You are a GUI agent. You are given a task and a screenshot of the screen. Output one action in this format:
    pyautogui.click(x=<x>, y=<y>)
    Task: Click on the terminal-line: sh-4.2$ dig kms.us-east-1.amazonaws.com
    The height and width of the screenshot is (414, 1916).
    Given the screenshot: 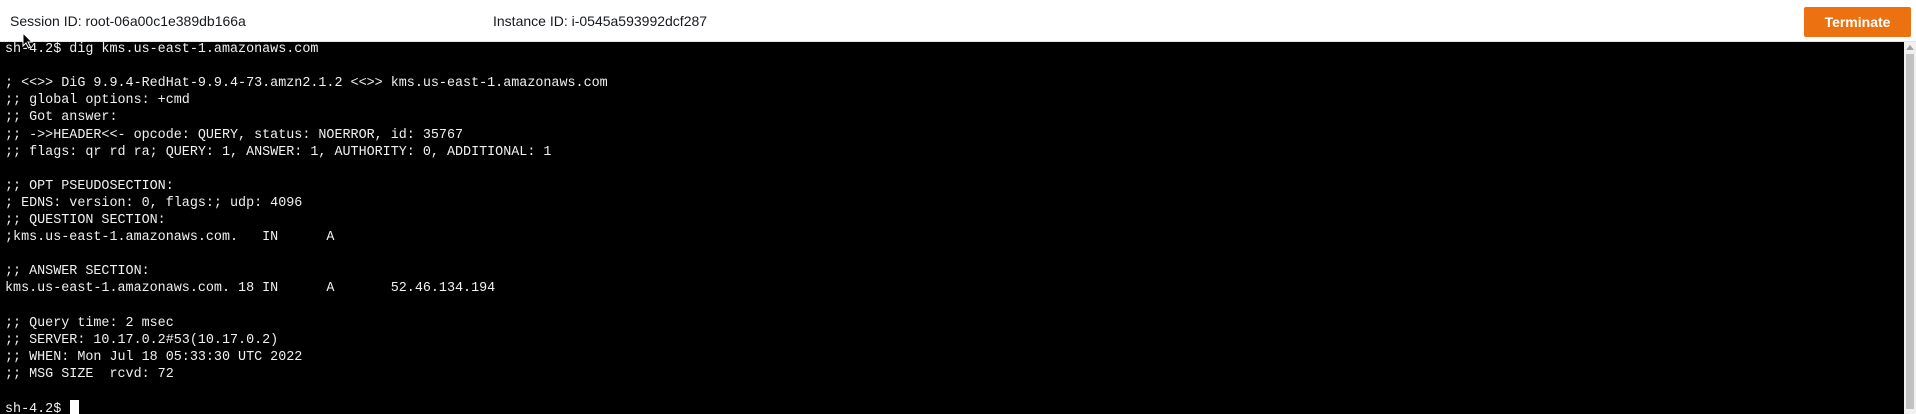 What is the action you would take?
    pyautogui.click(x=162, y=49)
    